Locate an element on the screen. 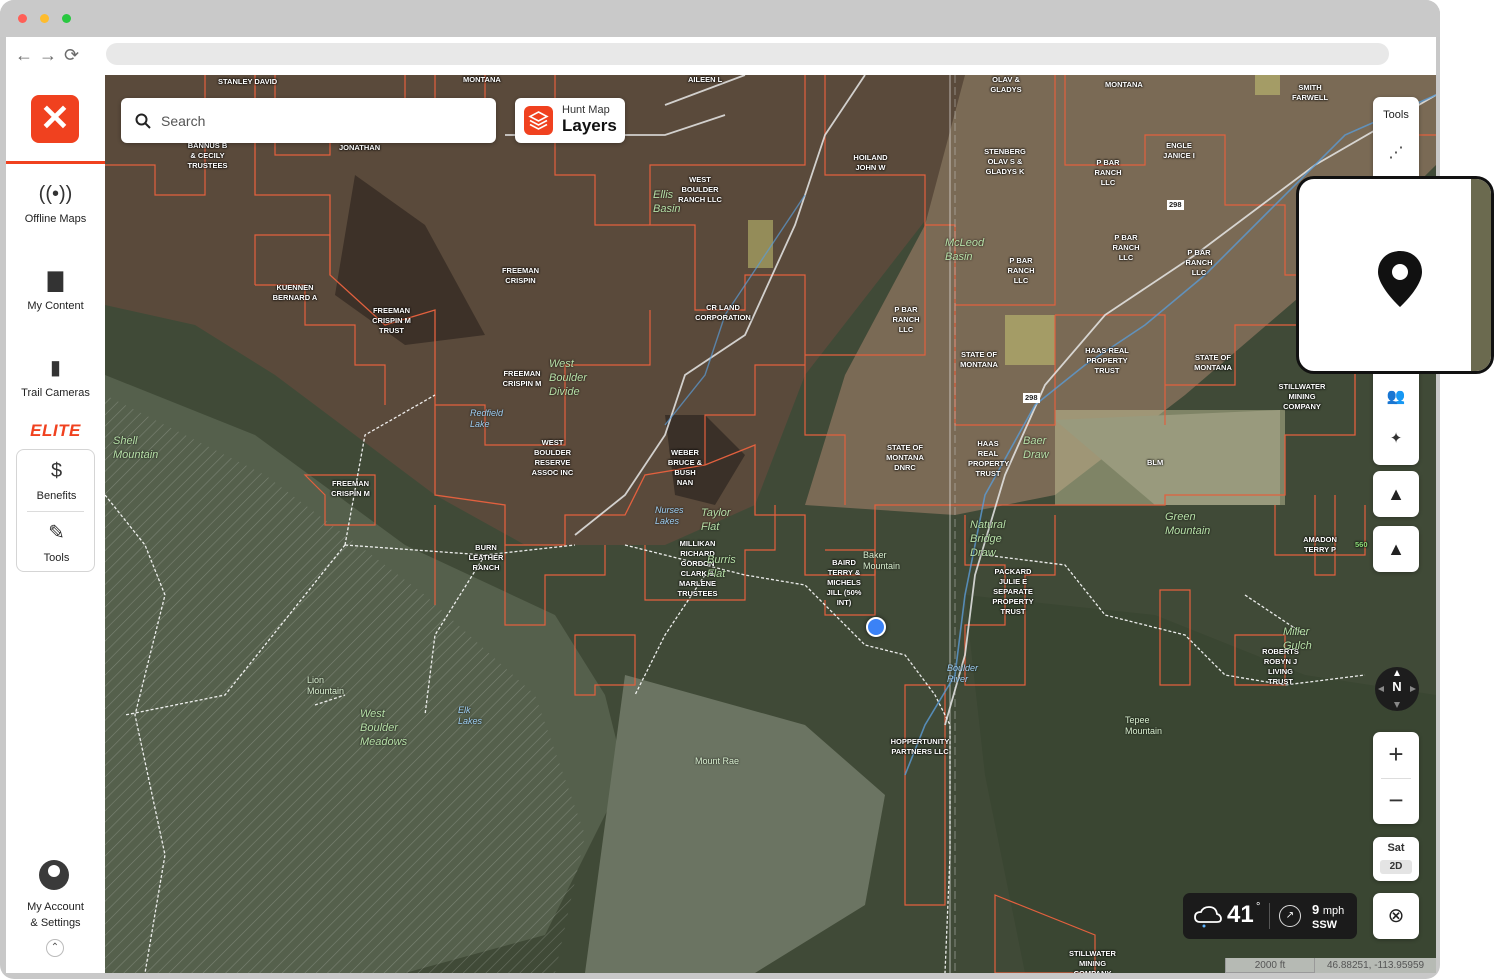  elite-label: ELITE is located at coordinates (55, 430).